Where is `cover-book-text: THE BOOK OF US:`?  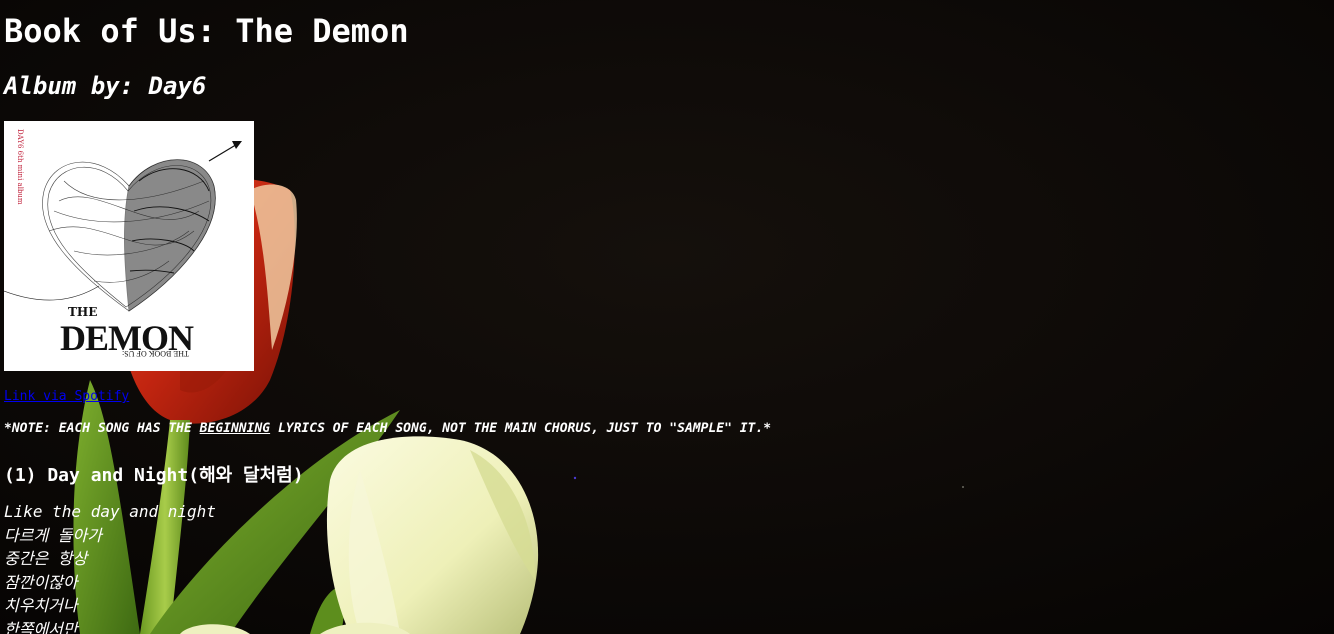 cover-book-text: THE BOOK OF US: is located at coordinates (155, 353).